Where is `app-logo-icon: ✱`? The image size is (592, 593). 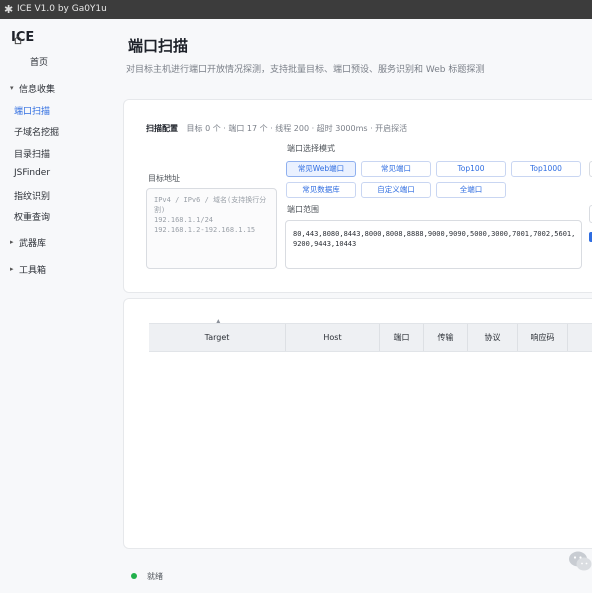 app-logo-icon: ✱ is located at coordinates (9, 9).